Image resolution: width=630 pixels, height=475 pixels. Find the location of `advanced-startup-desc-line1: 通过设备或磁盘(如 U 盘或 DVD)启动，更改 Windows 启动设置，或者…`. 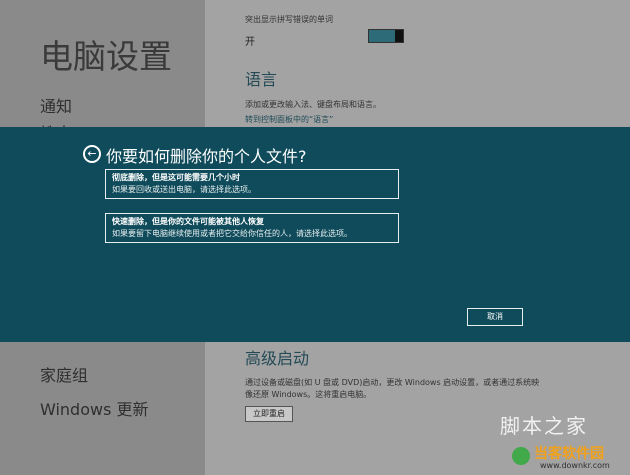

advanced-startup-desc-line1: 通过设备或磁盘(如 U 盘或 DVD)启动，更改 Windows 启动设置，或者… is located at coordinates (392, 382).